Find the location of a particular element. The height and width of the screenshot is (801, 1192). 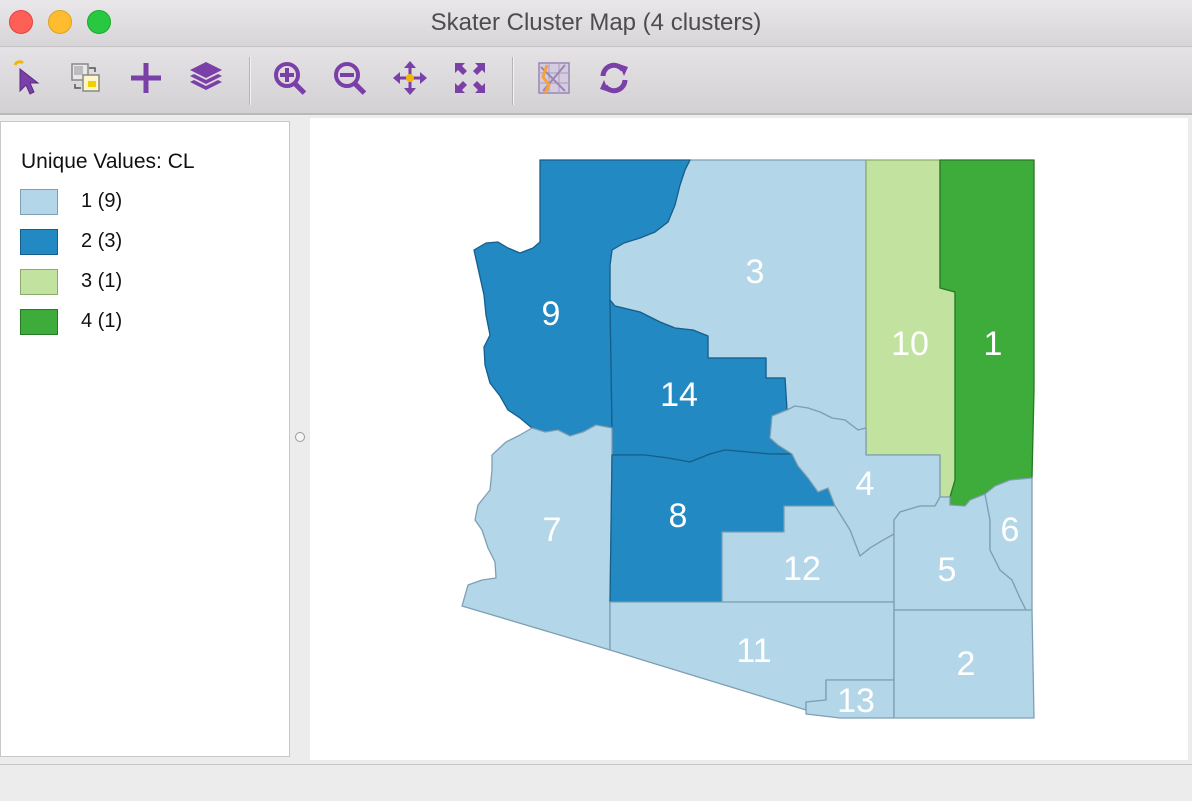

region-label-8: 8 is located at coordinates (678, 516).